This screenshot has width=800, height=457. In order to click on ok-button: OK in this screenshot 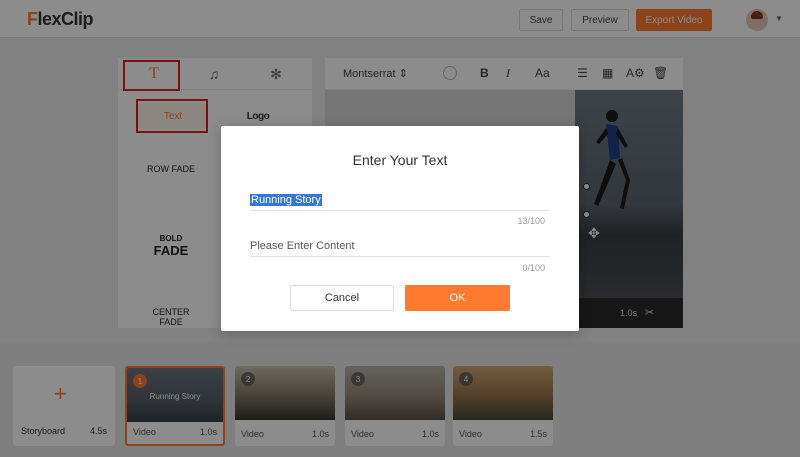, I will do `click(457, 298)`.